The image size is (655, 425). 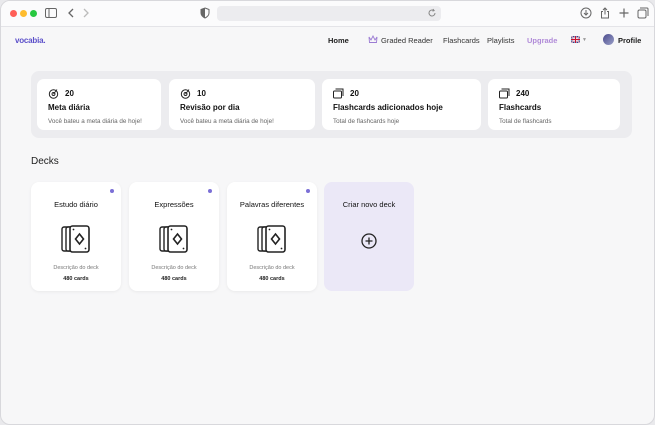 What do you see at coordinates (542, 40) in the screenshot?
I see `nav-upgrade: Upgrade` at bounding box center [542, 40].